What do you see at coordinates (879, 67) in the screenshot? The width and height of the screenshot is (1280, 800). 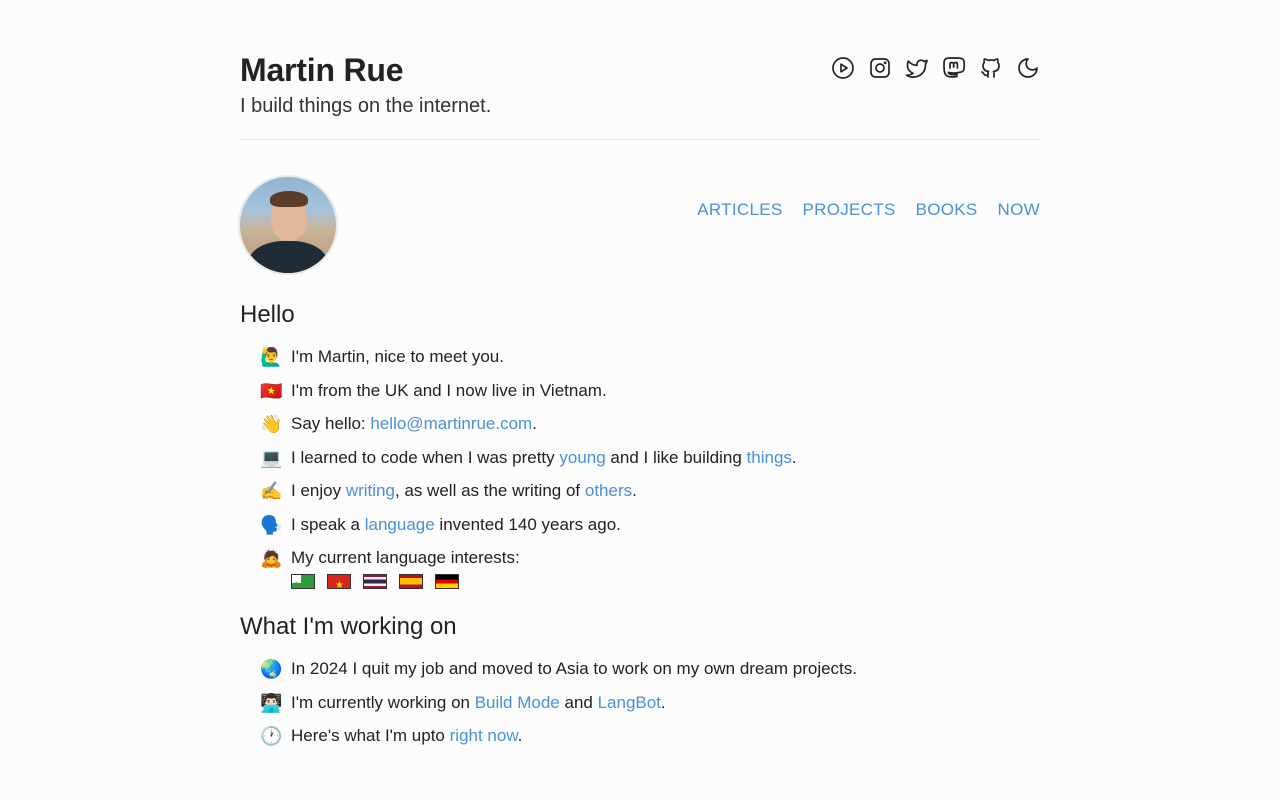 I see `instagram-icon` at bounding box center [879, 67].